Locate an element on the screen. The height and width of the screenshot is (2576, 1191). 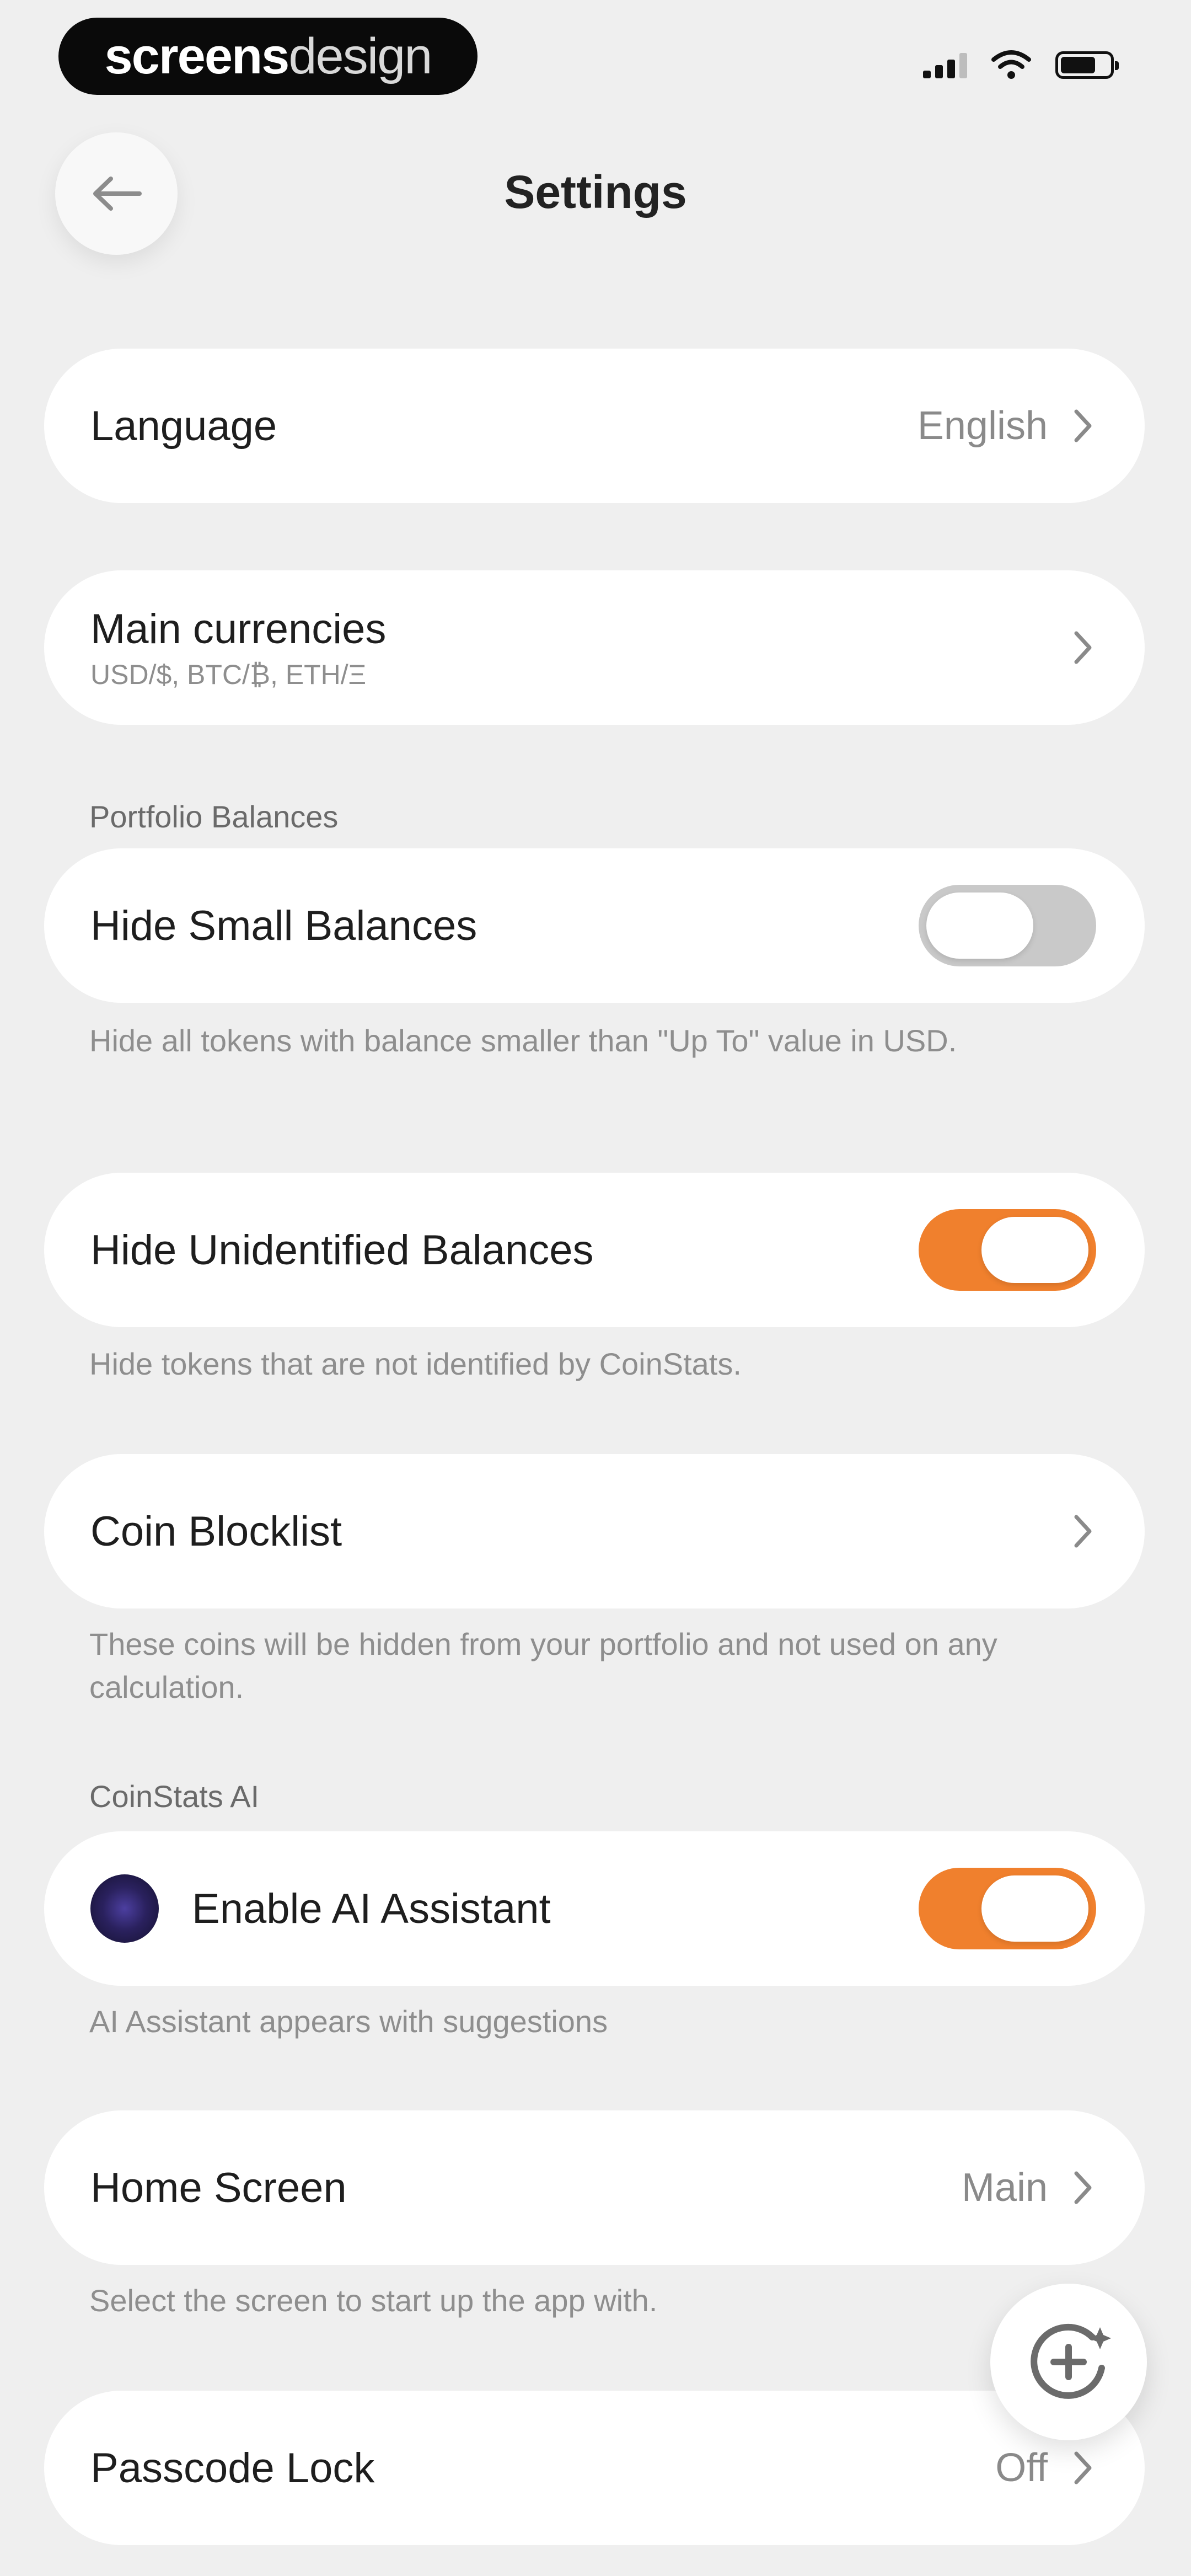
ai-assistant-toggle is located at coordinates (1008, 1908).